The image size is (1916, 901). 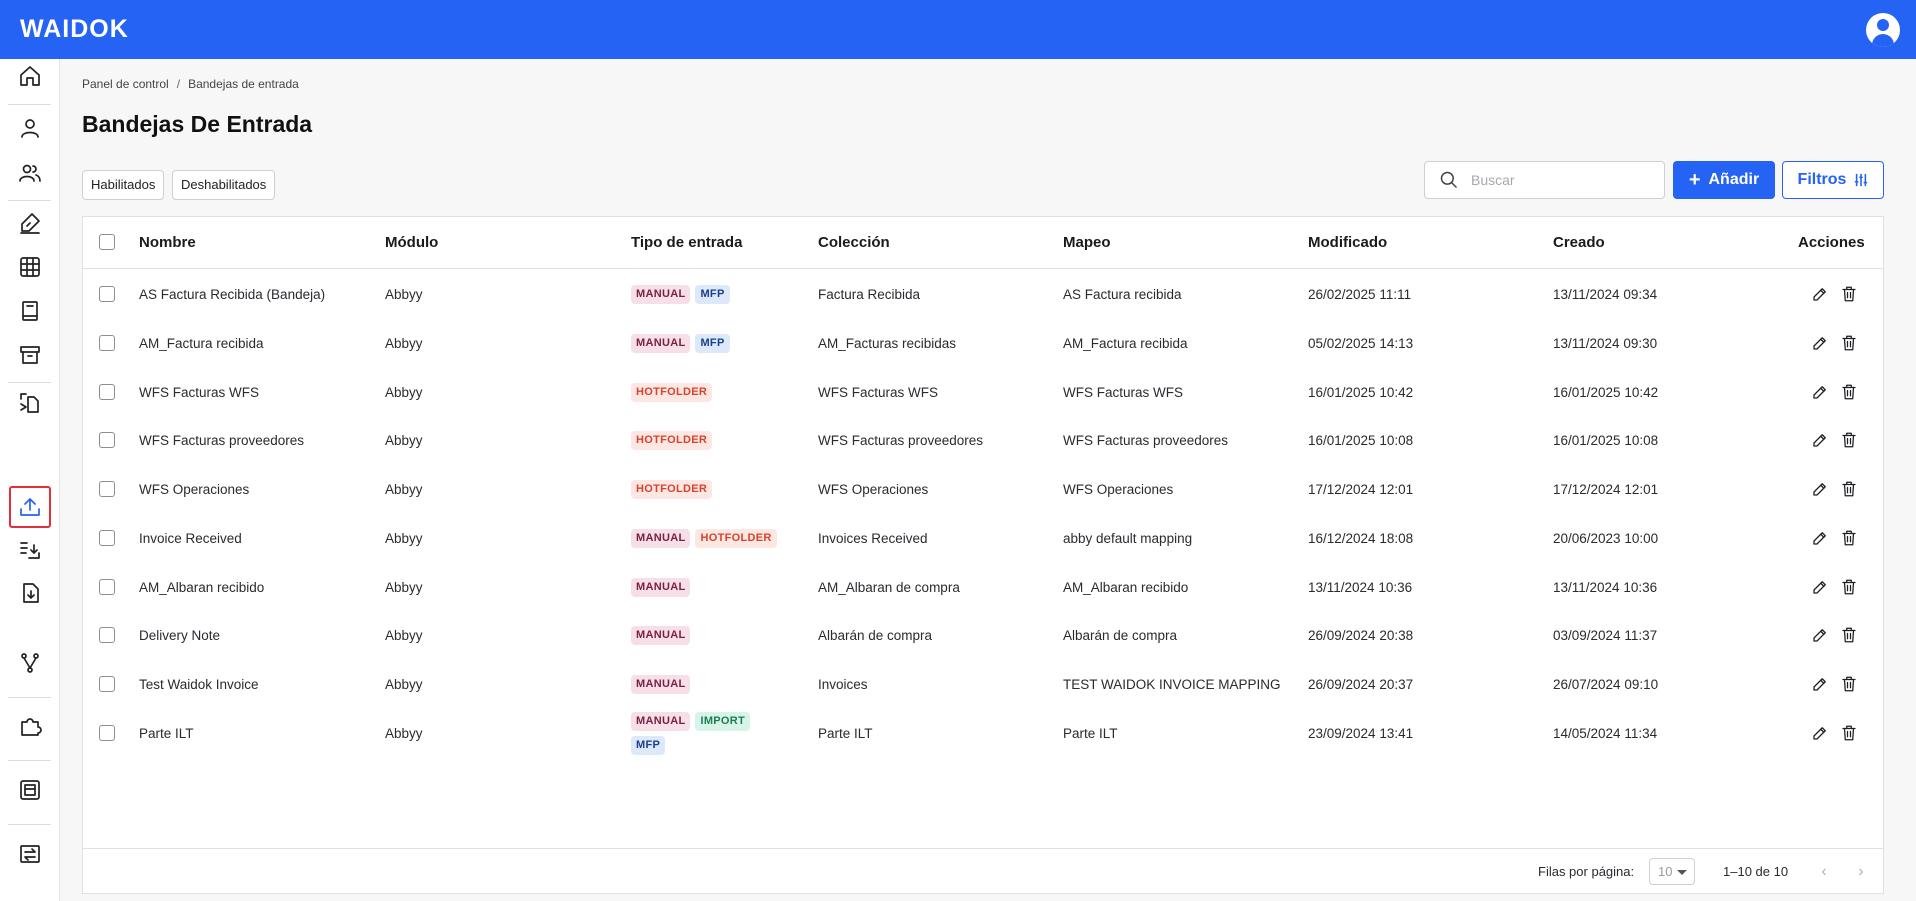 What do you see at coordinates (30, 311) in the screenshot?
I see `book-icon` at bounding box center [30, 311].